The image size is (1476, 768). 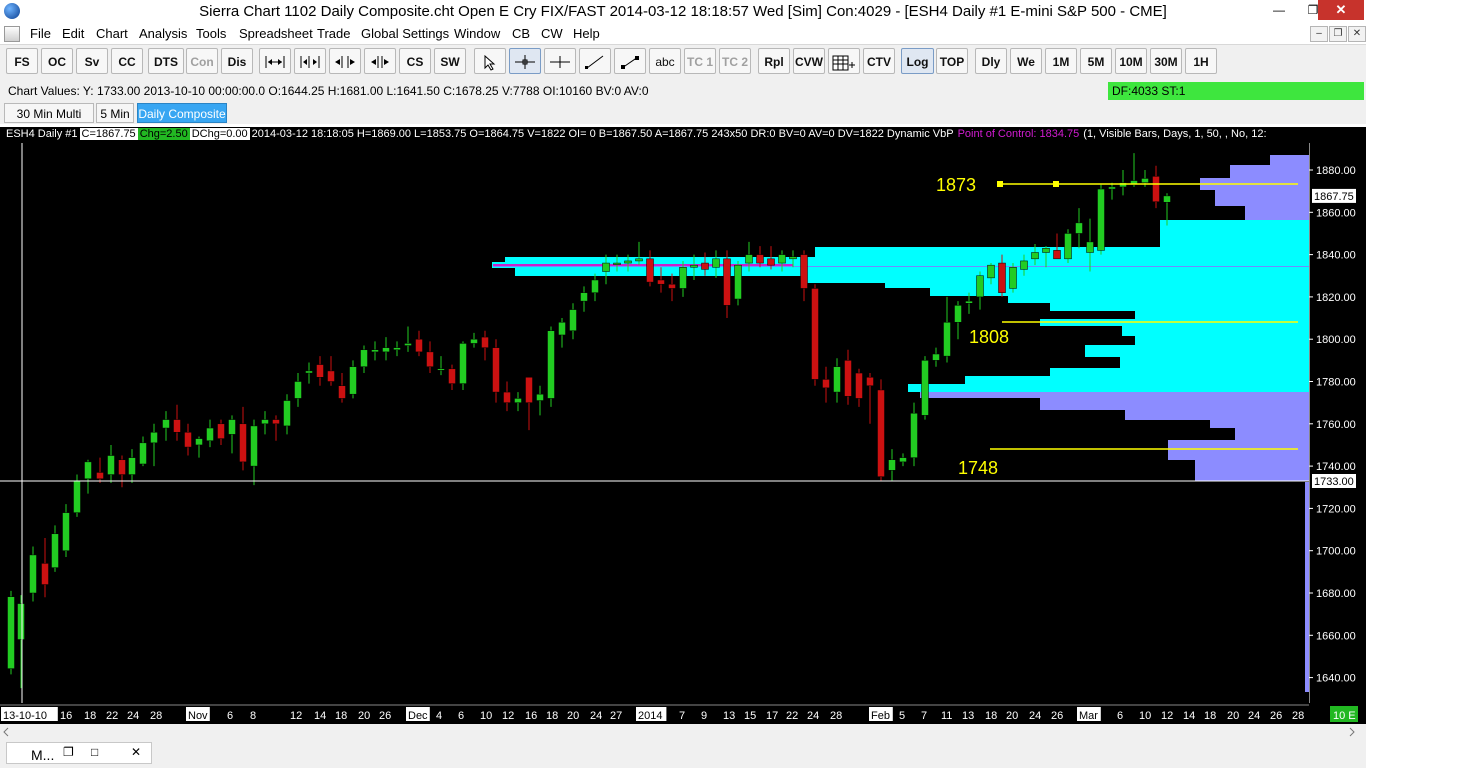 What do you see at coordinates (704, 716) in the screenshot?
I see `date-label: 9` at bounding box center [704, 716].